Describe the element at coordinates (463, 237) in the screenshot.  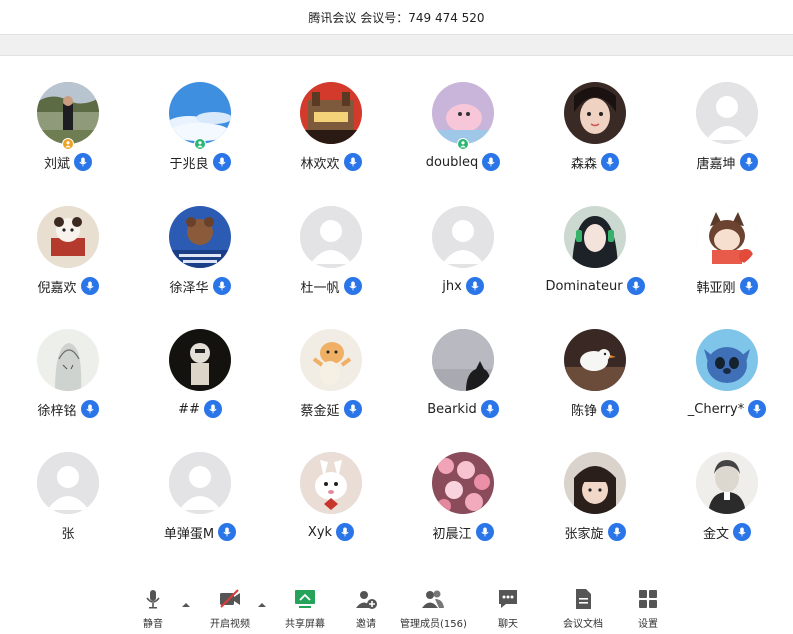
I see `participant-tile: jhx` at that location.